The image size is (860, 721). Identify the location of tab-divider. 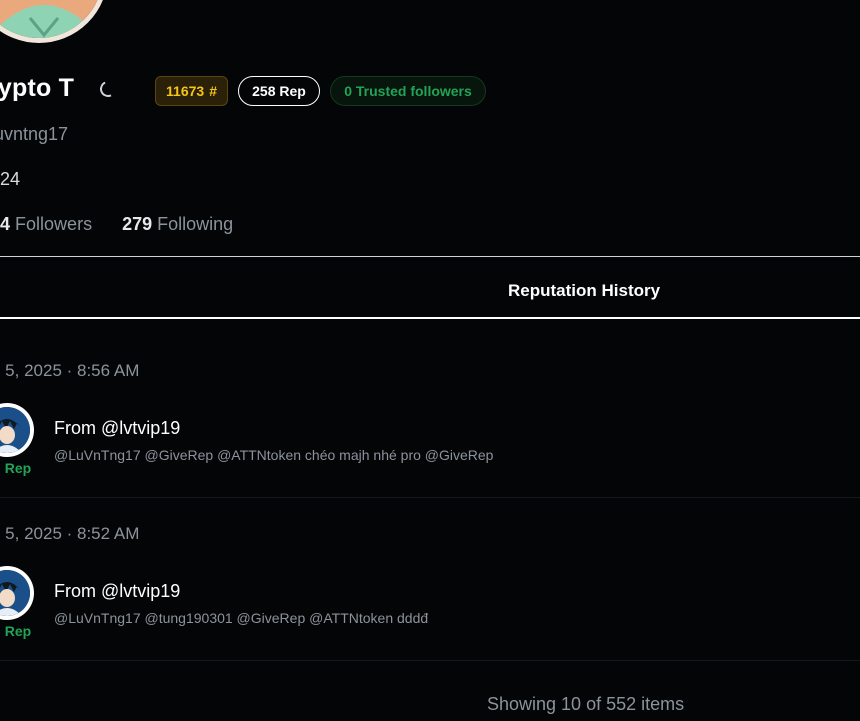
(430, 318).